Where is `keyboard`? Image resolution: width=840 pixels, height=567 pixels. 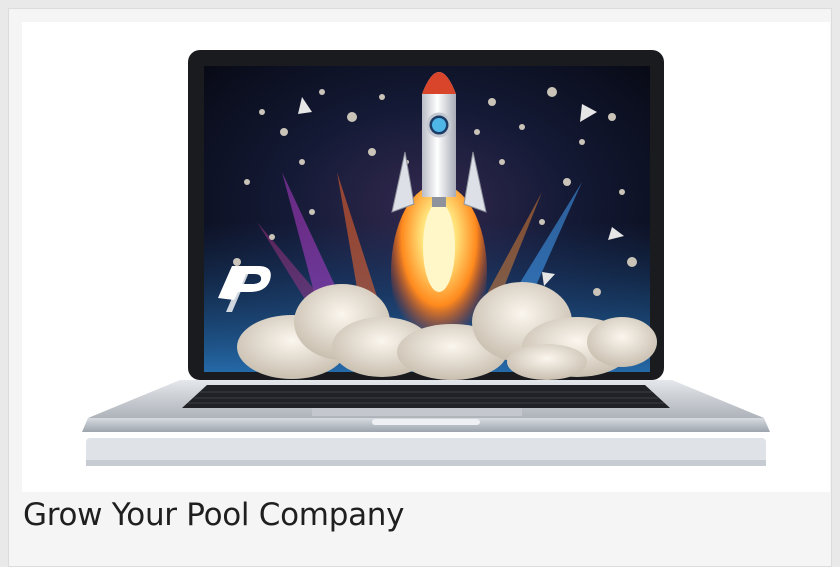
keyboard is located at coordinates (426, 396).